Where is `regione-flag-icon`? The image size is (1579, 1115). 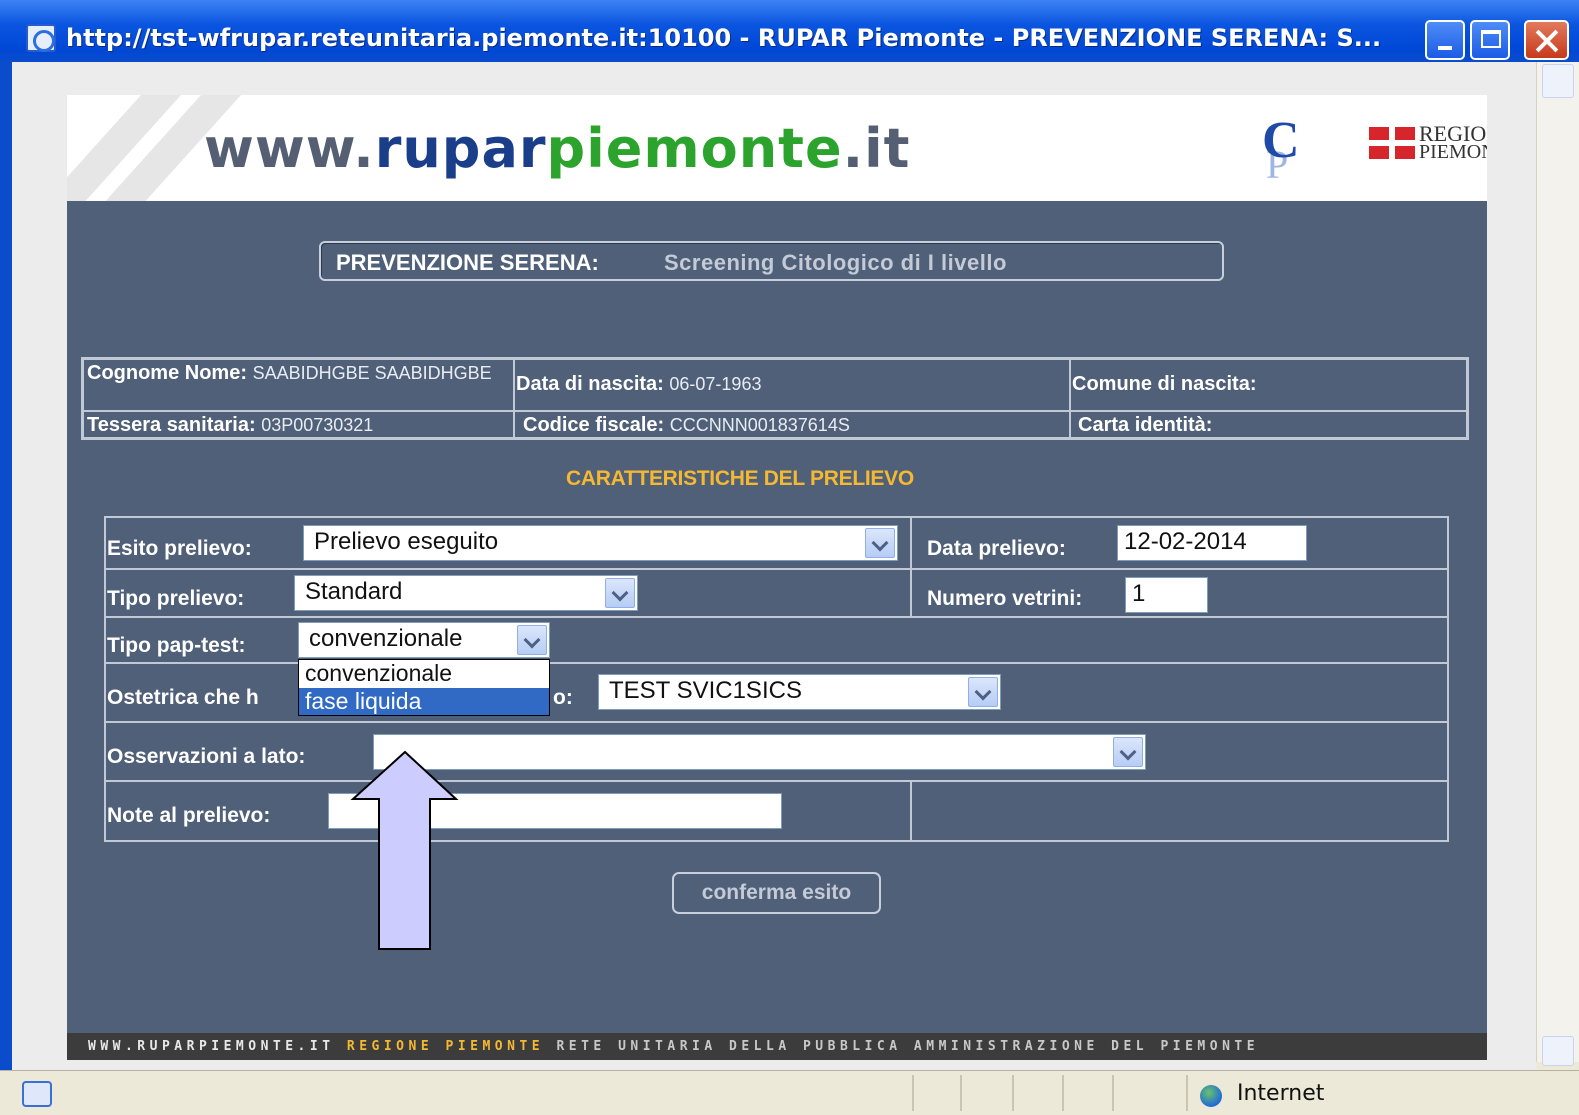
regione-flag-icon is located at coordinates (1392, 143).